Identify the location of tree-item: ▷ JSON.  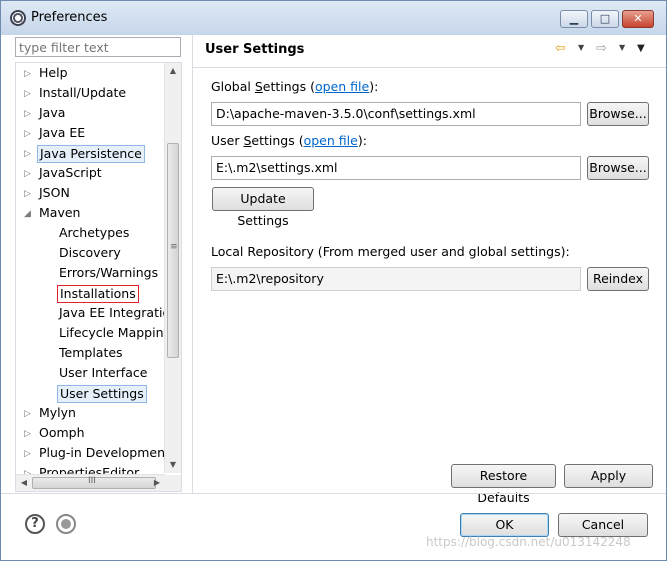
(91, 194).